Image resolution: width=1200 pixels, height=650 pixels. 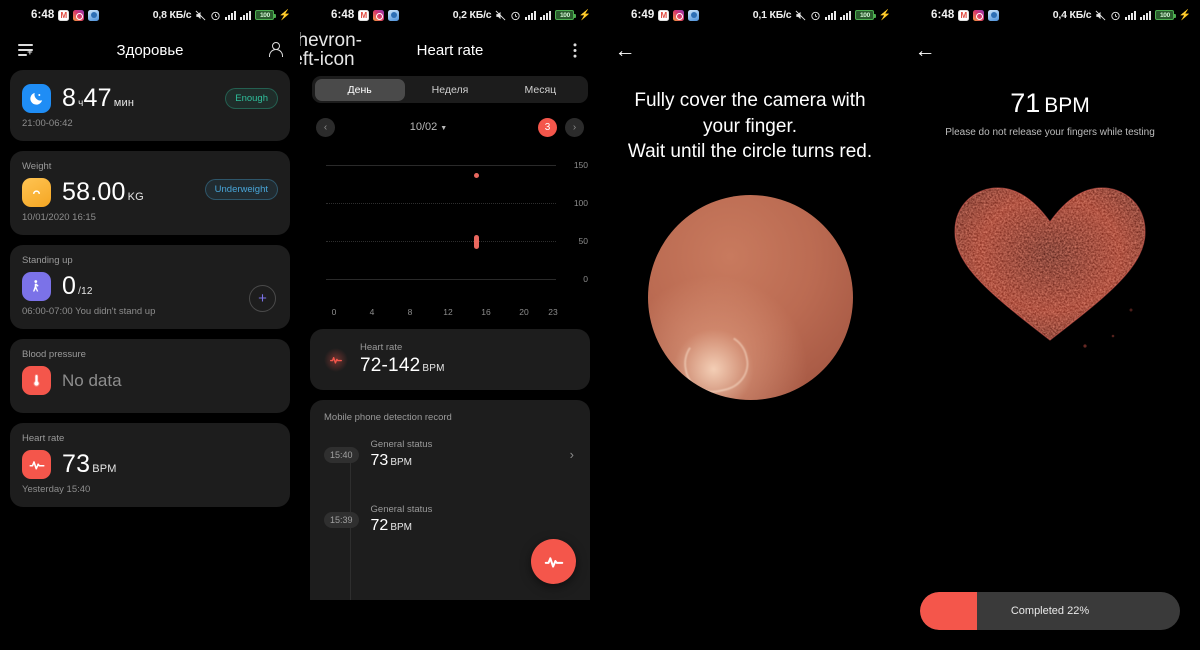 I want to click on chevron-left-icon: chevron-left-icon, so click(x=331, y=50).